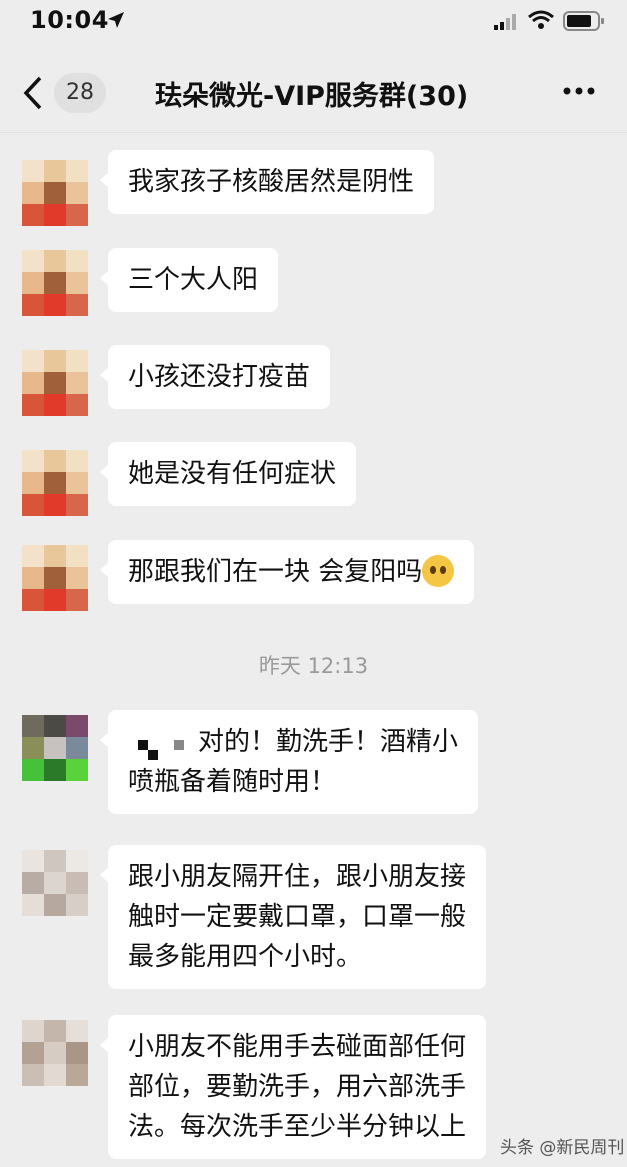  Describe the element at coordinates (232, 782) in the screenshot. I see `message-text-line: 喷瓶备着随时用！` at that location.